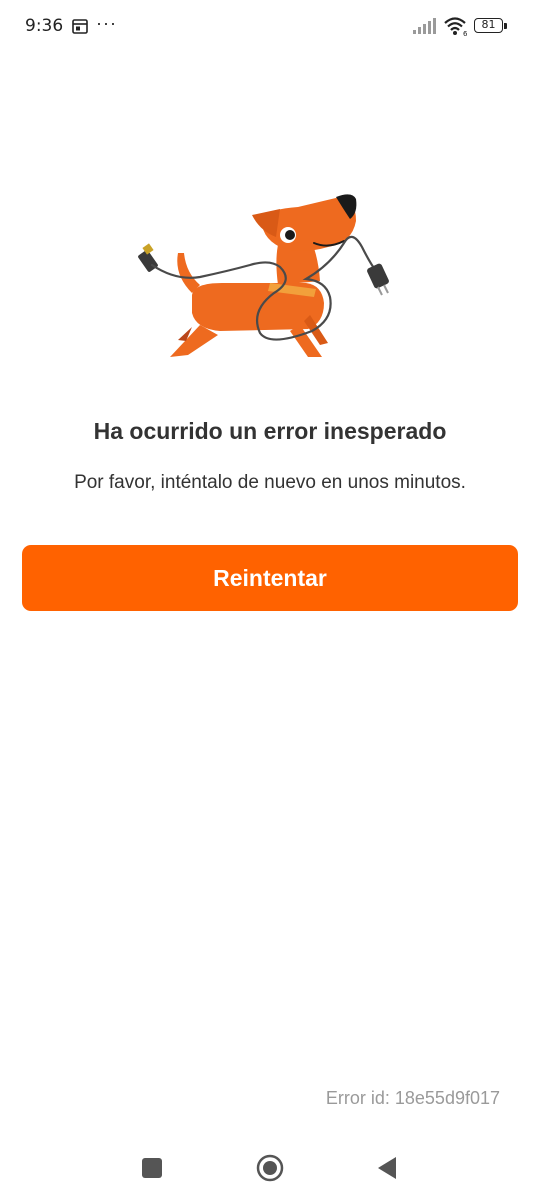 This screenshot has width=540, height=1200. Describe the element at coordinates (263, 275) in the screenshot. I see `dog-with-cable-illustration` at that location.